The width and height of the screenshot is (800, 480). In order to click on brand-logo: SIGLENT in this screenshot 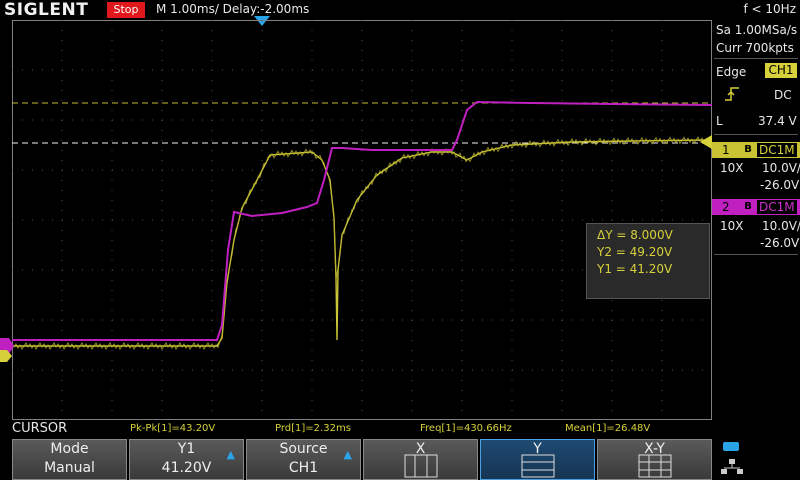, I will do `click(46, 10)`.